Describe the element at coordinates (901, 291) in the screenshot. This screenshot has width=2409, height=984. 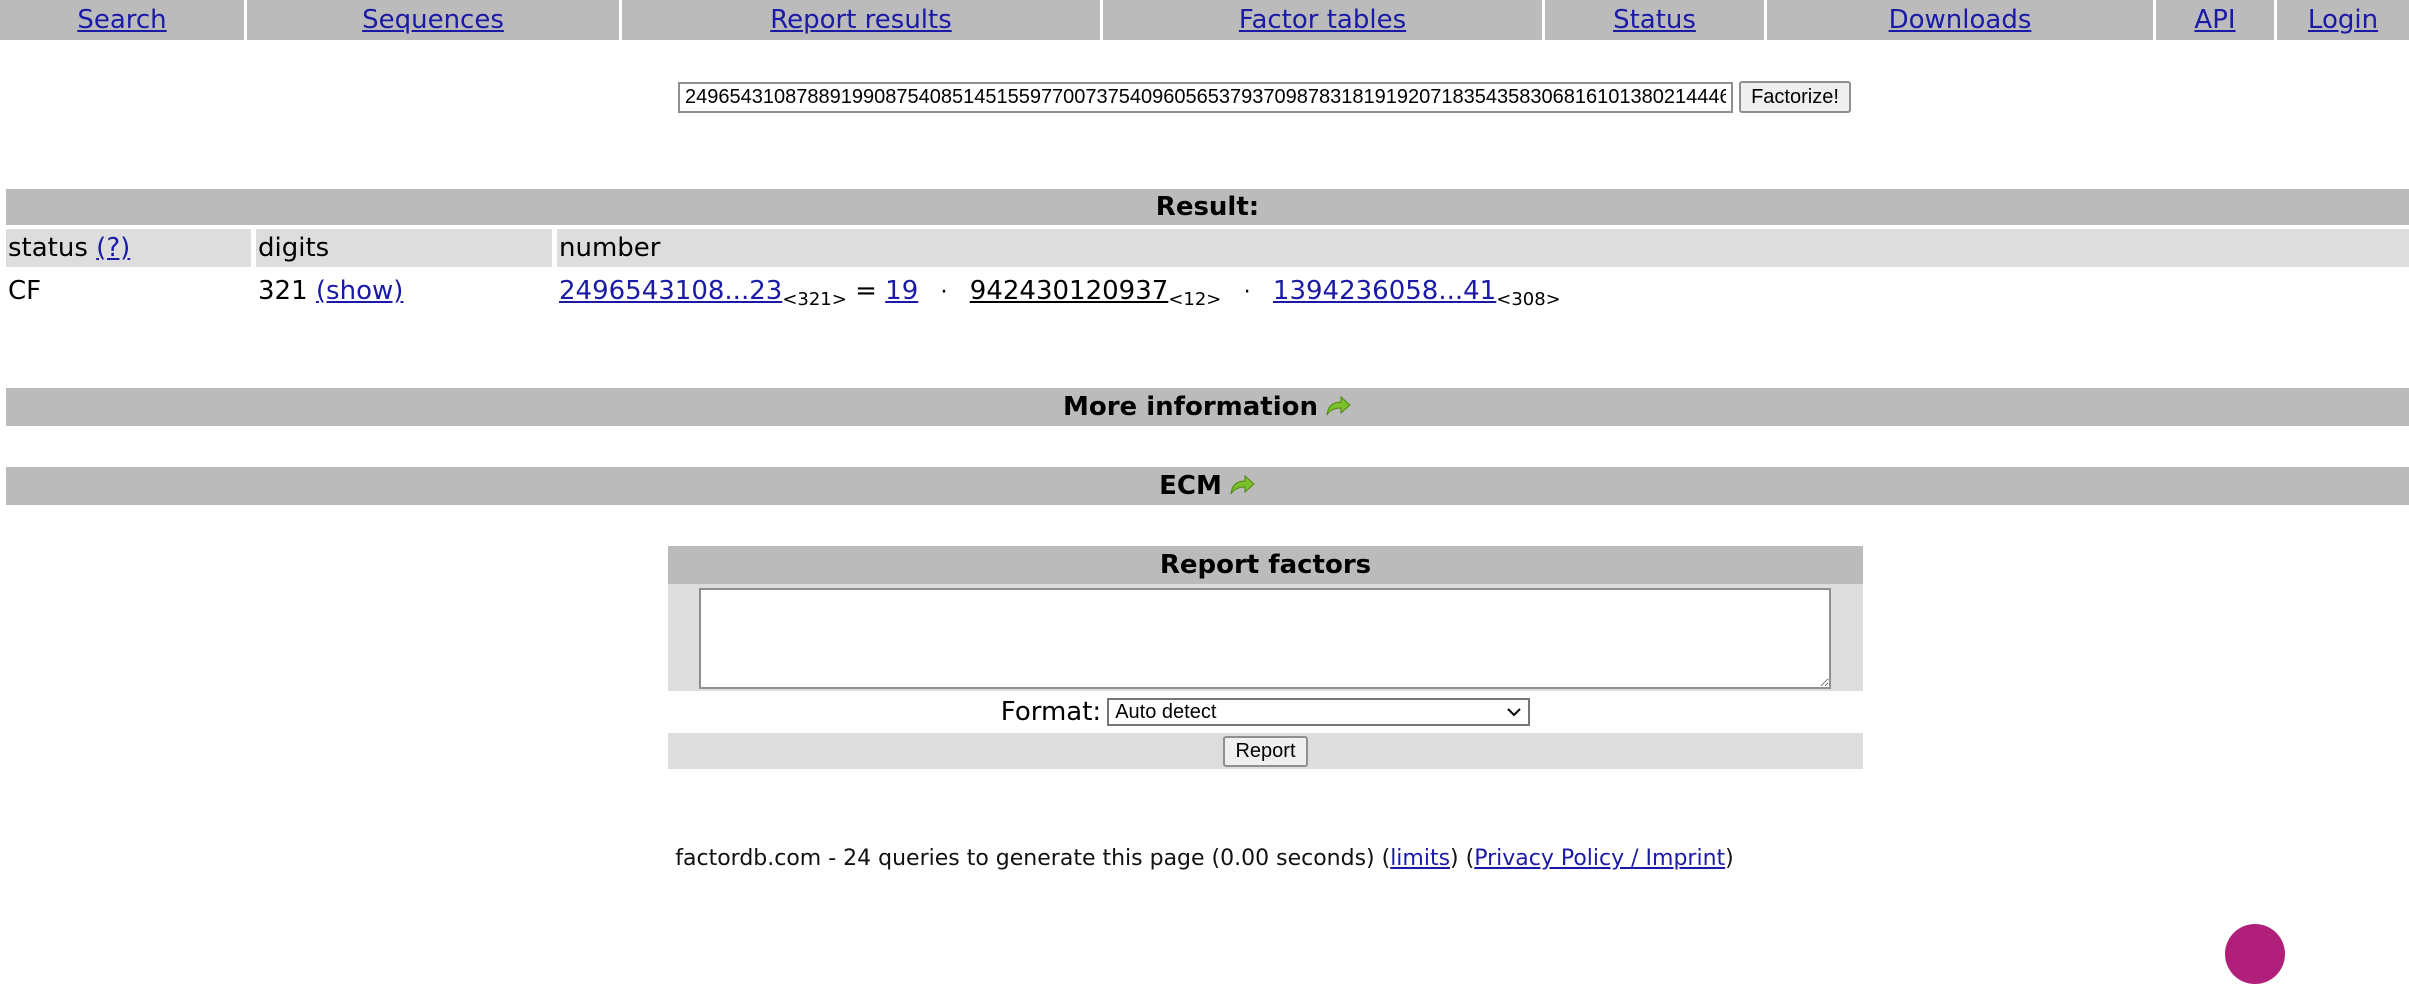
I see `factor-link: 19` at that location.